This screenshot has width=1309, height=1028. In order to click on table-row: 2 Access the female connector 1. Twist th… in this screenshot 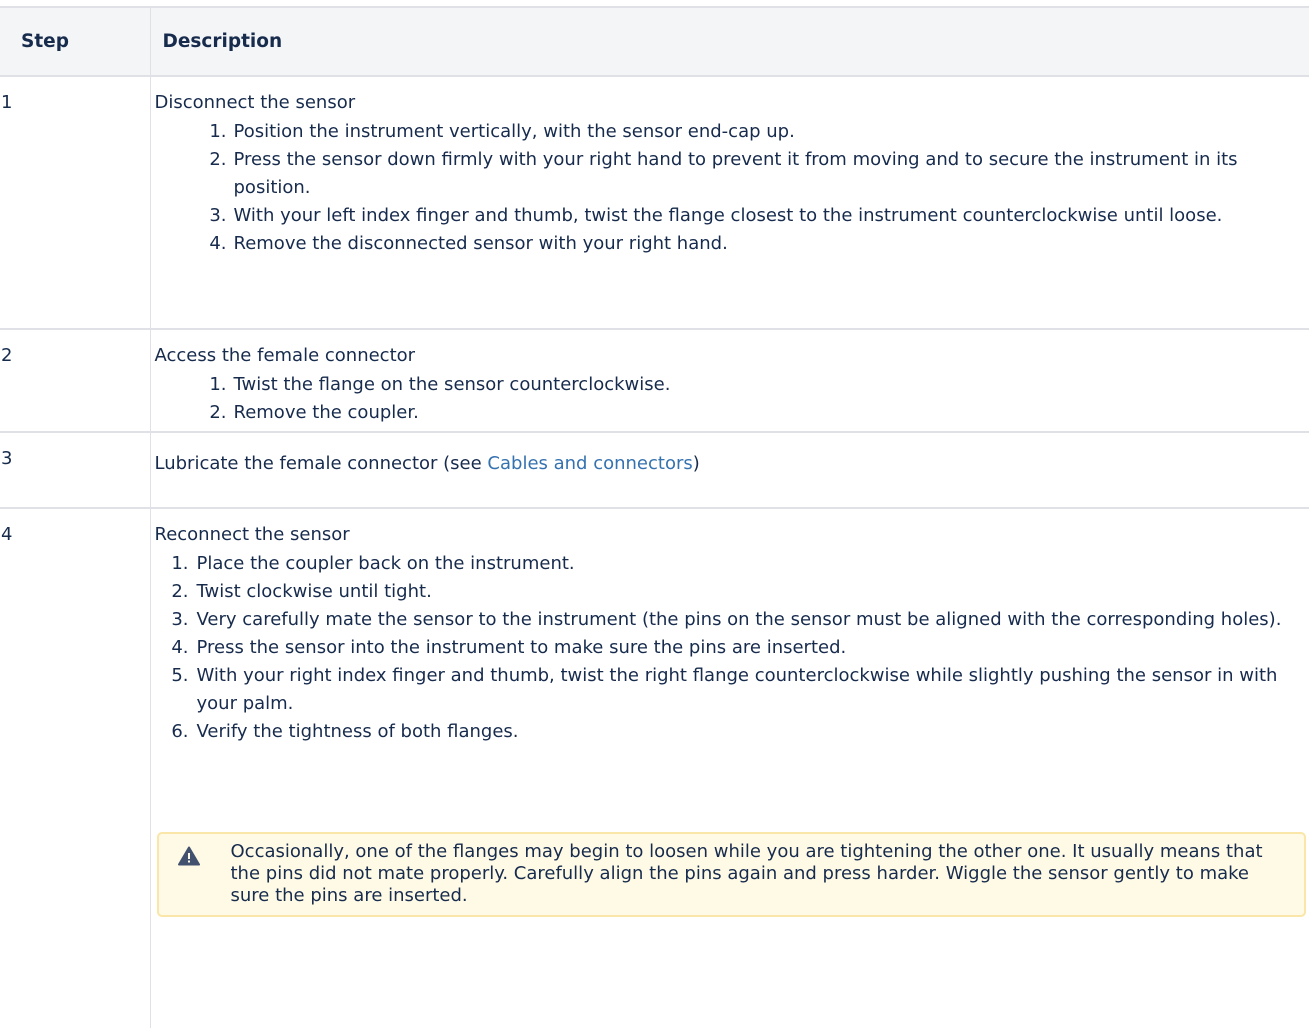, I will do `click(654, 381)`.